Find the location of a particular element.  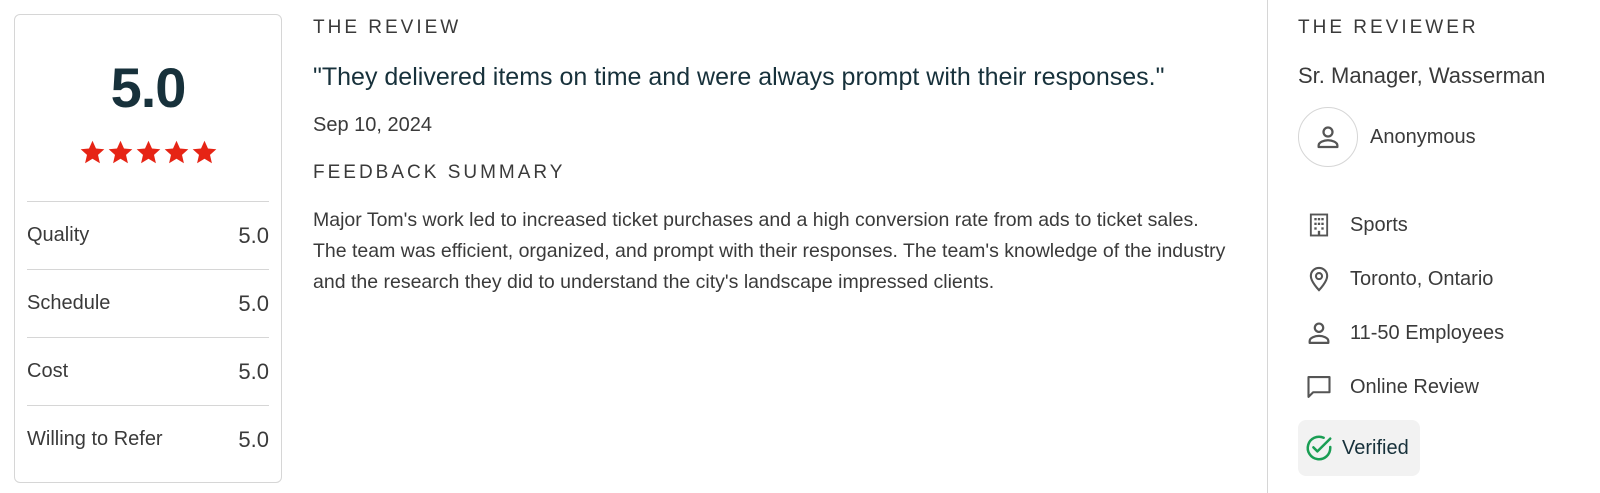

column-divider is located at coordinates (1267, 246).